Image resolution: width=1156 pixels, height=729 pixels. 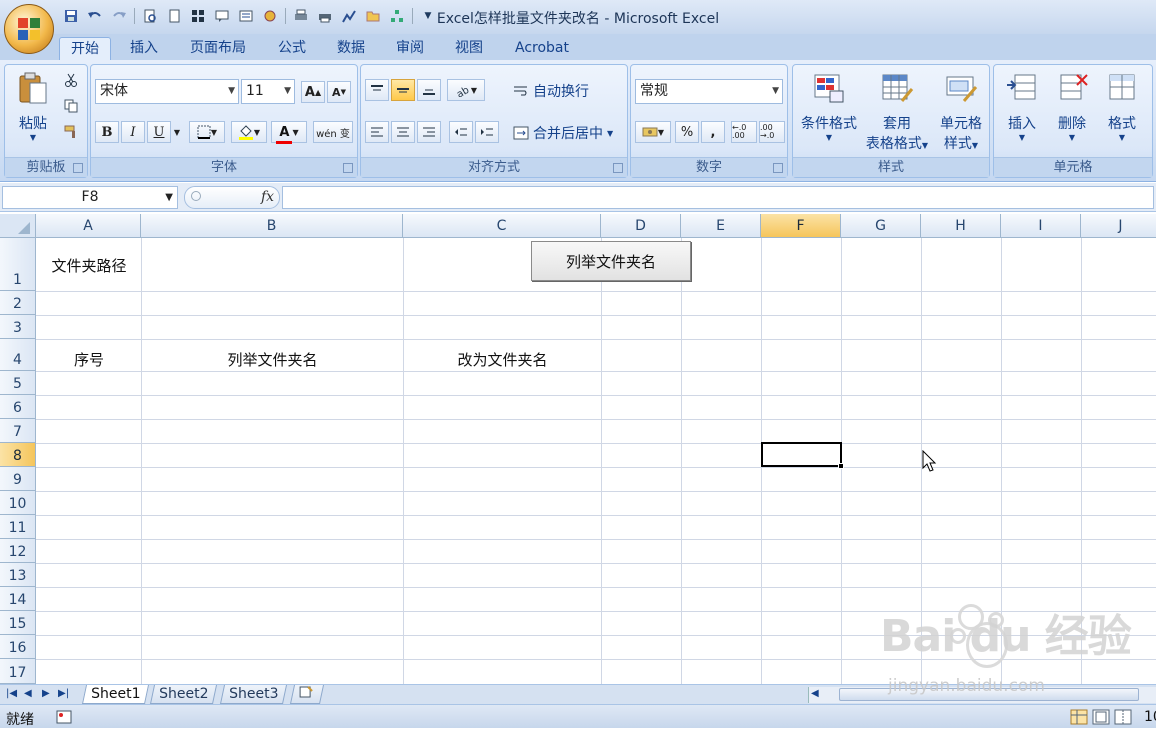 What do you see at coordinates (198, 16) in the screenshot?
I see `grid-icon` at bounding box center [198, 16].